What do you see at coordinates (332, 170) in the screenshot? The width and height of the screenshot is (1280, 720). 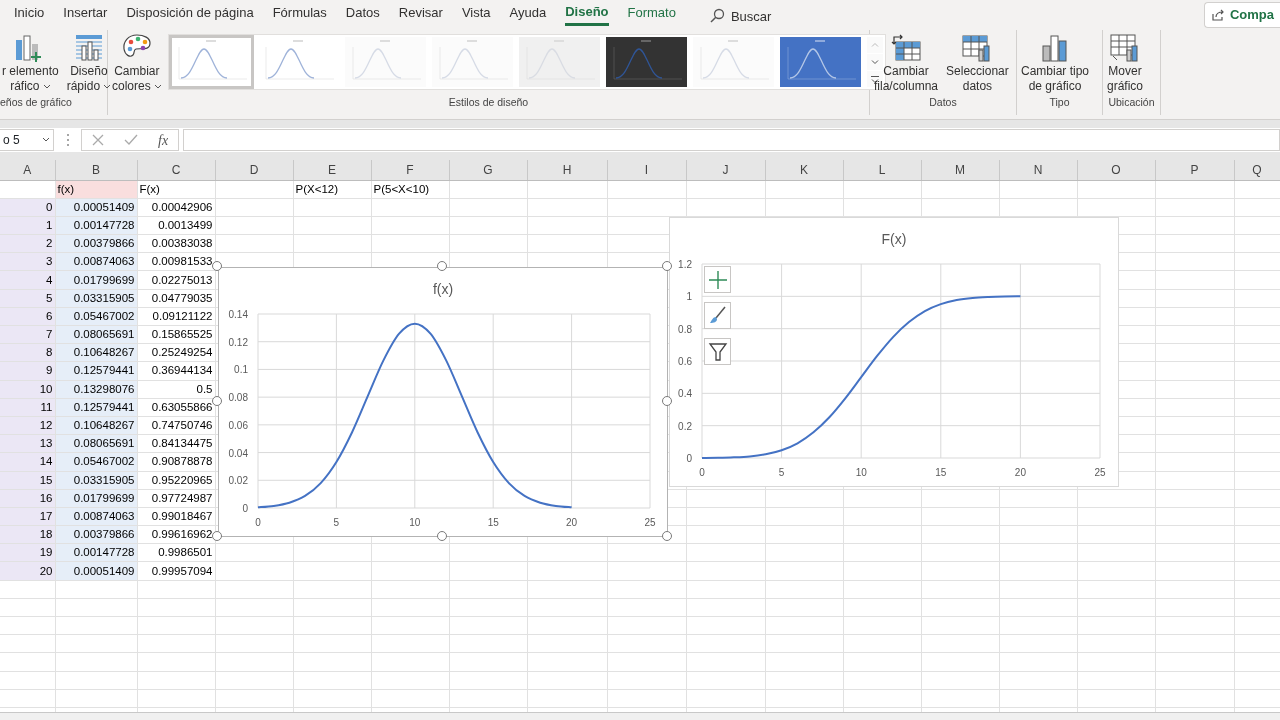 I see `column-header: E` at bounding box center [332, 170].